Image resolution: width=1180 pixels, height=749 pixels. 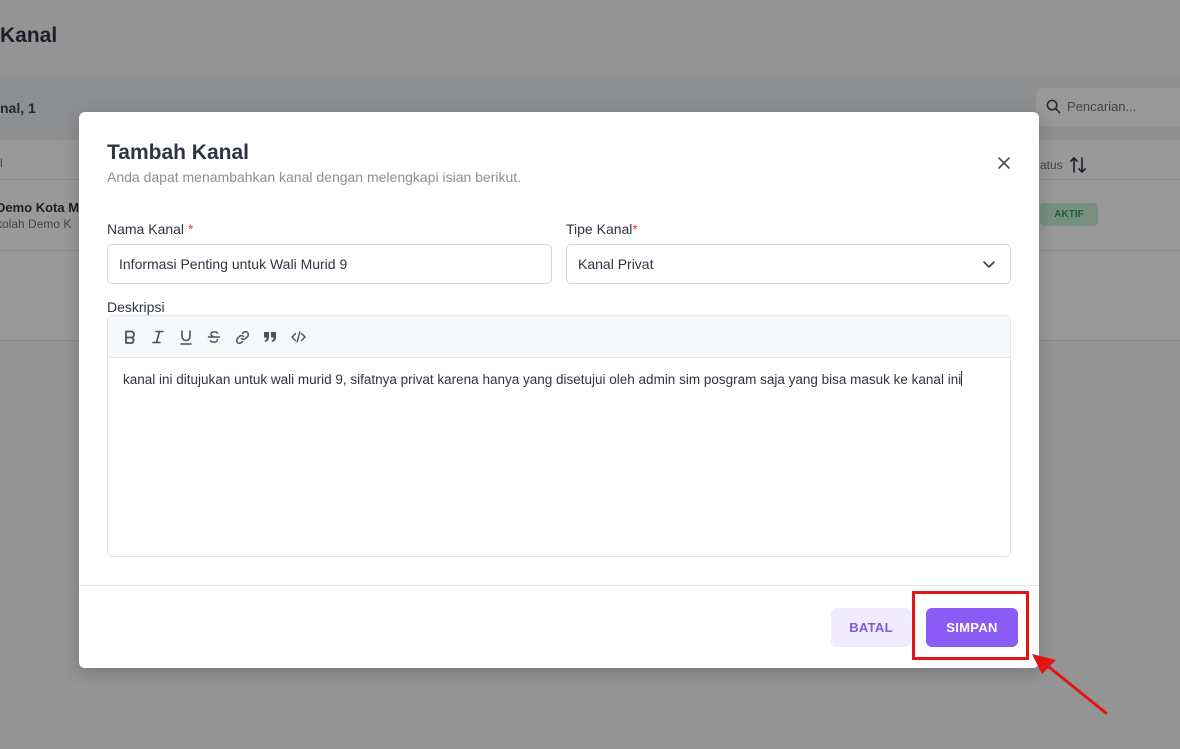 What do you see at coordinates (559, 585) in the screenshot?
I see `modal-footer-divider` at bounding box center [559, 585].